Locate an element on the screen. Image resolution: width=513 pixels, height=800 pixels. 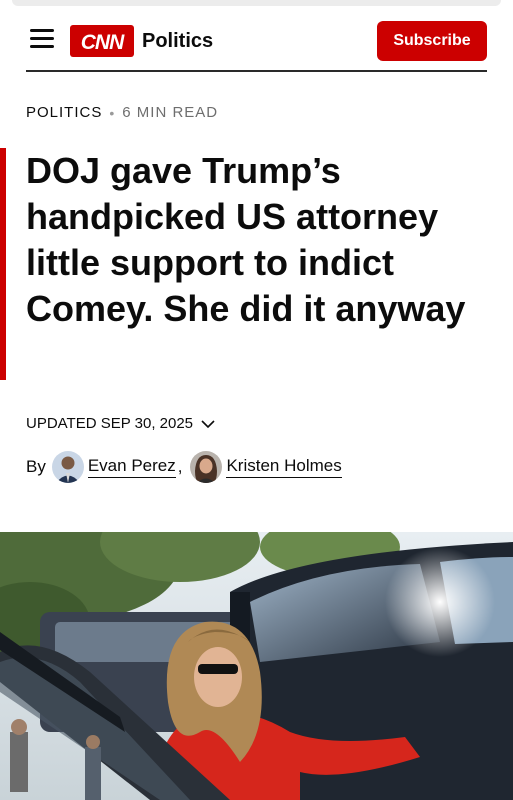
author-link: Evan Perez is located at coordinates (131, 467).